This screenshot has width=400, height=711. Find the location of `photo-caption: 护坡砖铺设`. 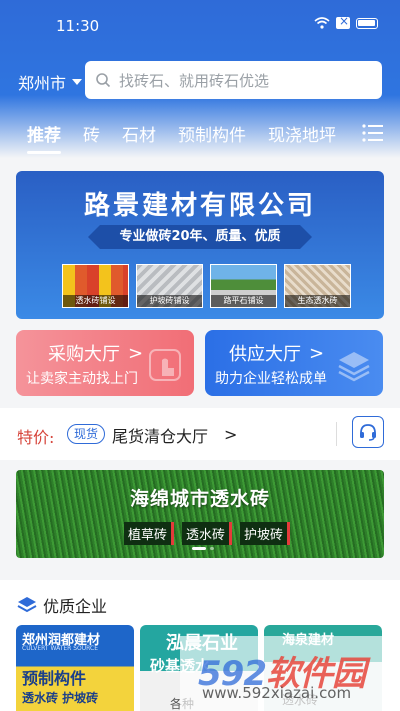

photo-caption: 护坡砖铺设 is located at coordinates (169, 301).